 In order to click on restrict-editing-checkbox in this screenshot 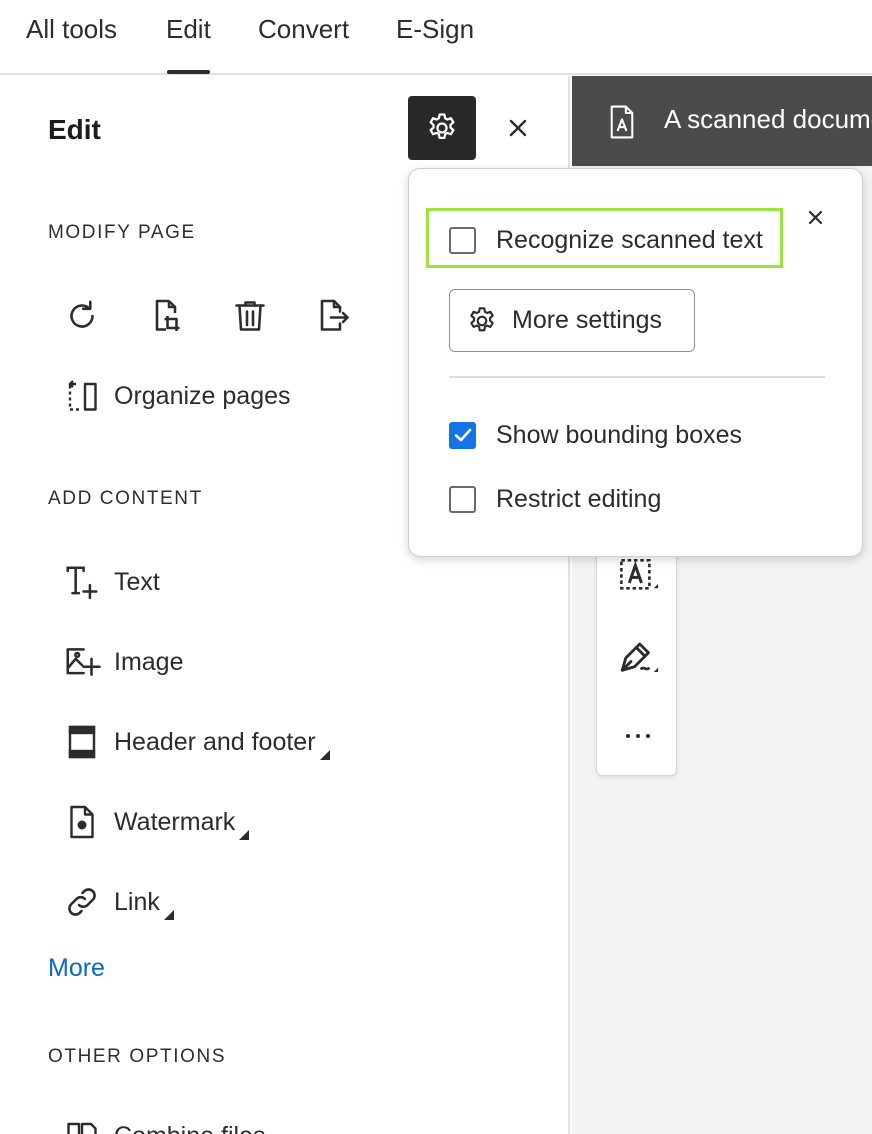, I will do `click(462, 499)`.